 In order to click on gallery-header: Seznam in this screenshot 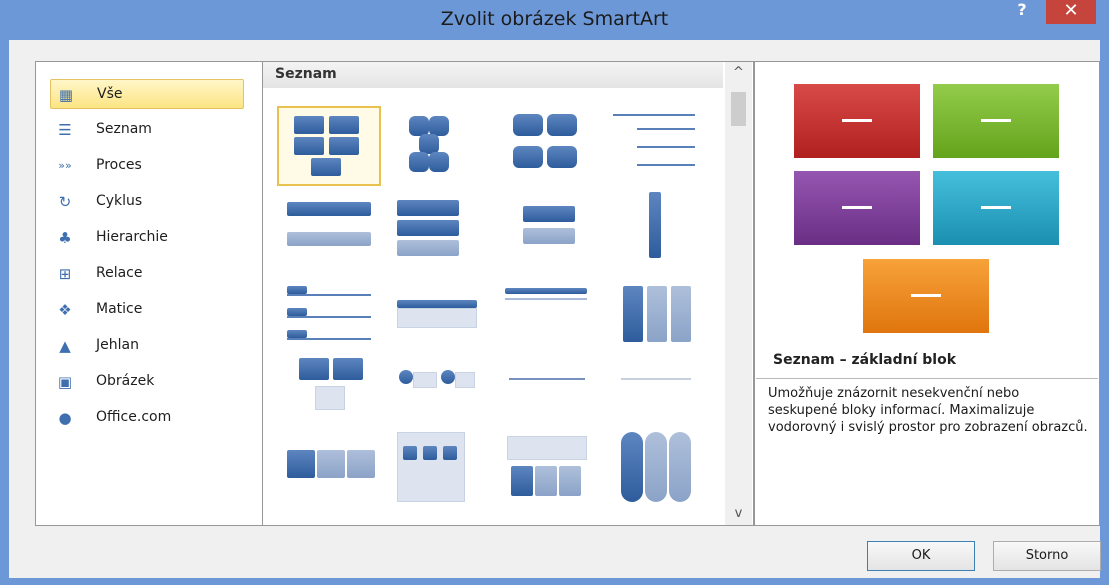, I will do `click(493, 75)`.